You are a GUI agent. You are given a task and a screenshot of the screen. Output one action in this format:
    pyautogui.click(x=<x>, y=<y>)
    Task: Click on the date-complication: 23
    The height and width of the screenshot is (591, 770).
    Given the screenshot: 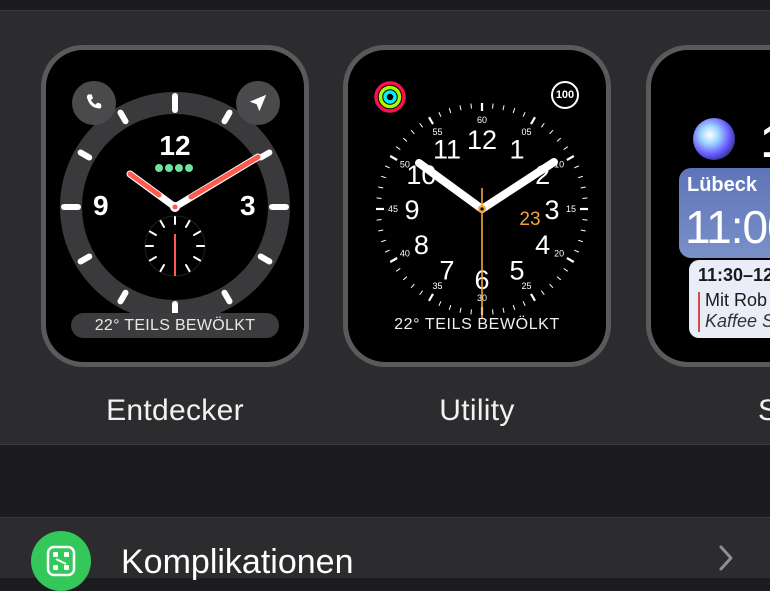 What is the action you would take?
    pyautogui.click(x=529, y=219)
    